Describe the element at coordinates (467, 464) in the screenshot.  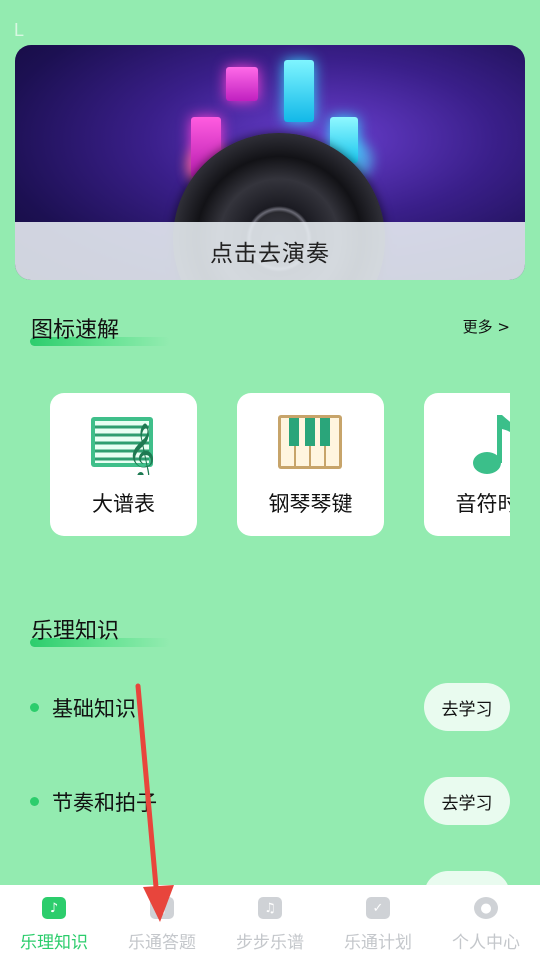
I see `icon-card-note: 音符时值` at that location.